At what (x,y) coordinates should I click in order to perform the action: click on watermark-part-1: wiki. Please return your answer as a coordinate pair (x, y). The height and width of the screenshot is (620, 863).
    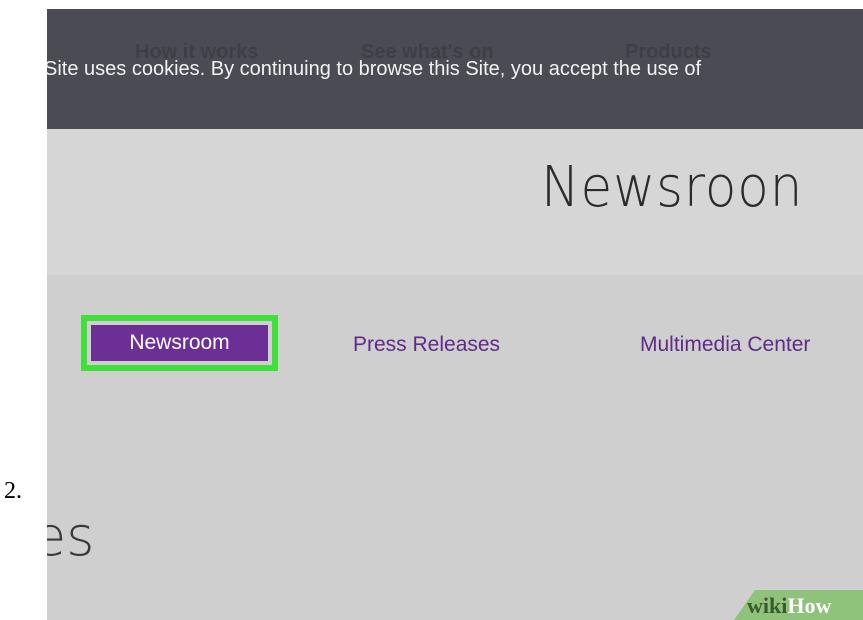
    Looking at the image, I should click on (767, 605).